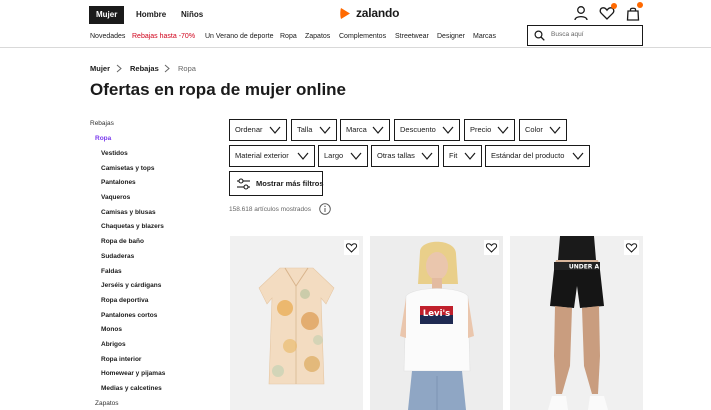 This screenshot has height=410, width=711. Describe the element at coordinates (345, 13) in the screenshot. I see `zalando-logo-icon` at that location.